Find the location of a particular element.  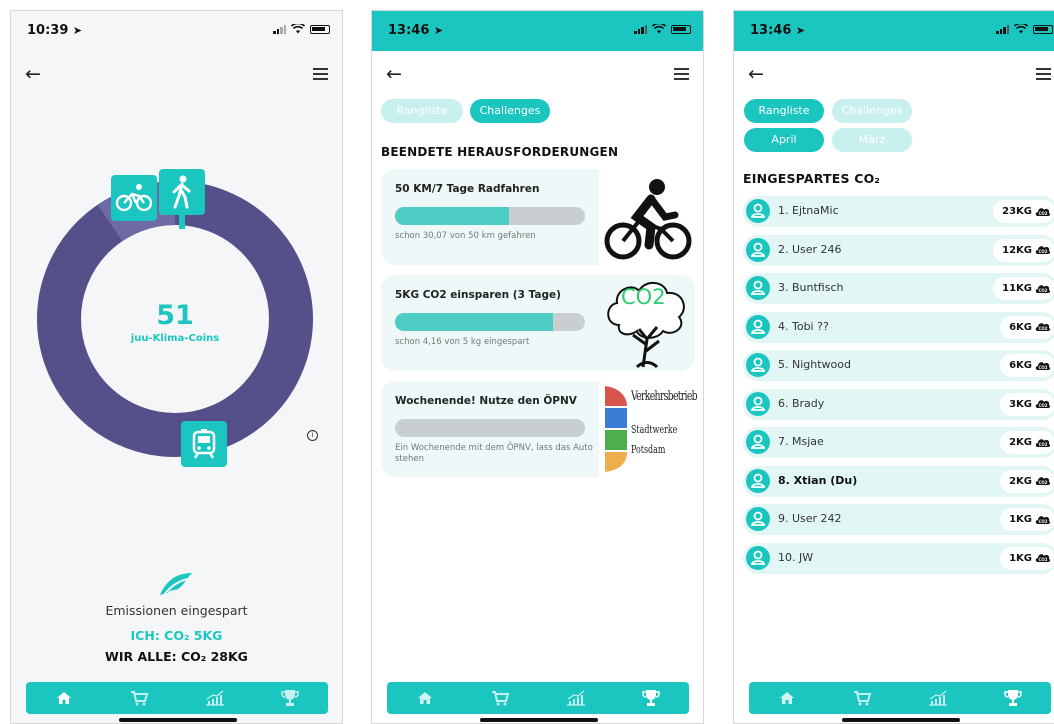

section-title: EINGESPARTES CO₂ is located at coordinates (812, 178).